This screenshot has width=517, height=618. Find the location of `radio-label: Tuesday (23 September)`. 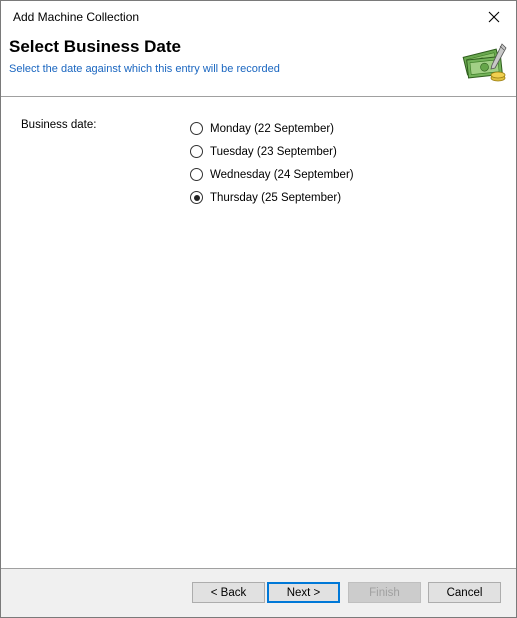

radio-label: Tuesday (23 September) is located at coordinates (273, 152).